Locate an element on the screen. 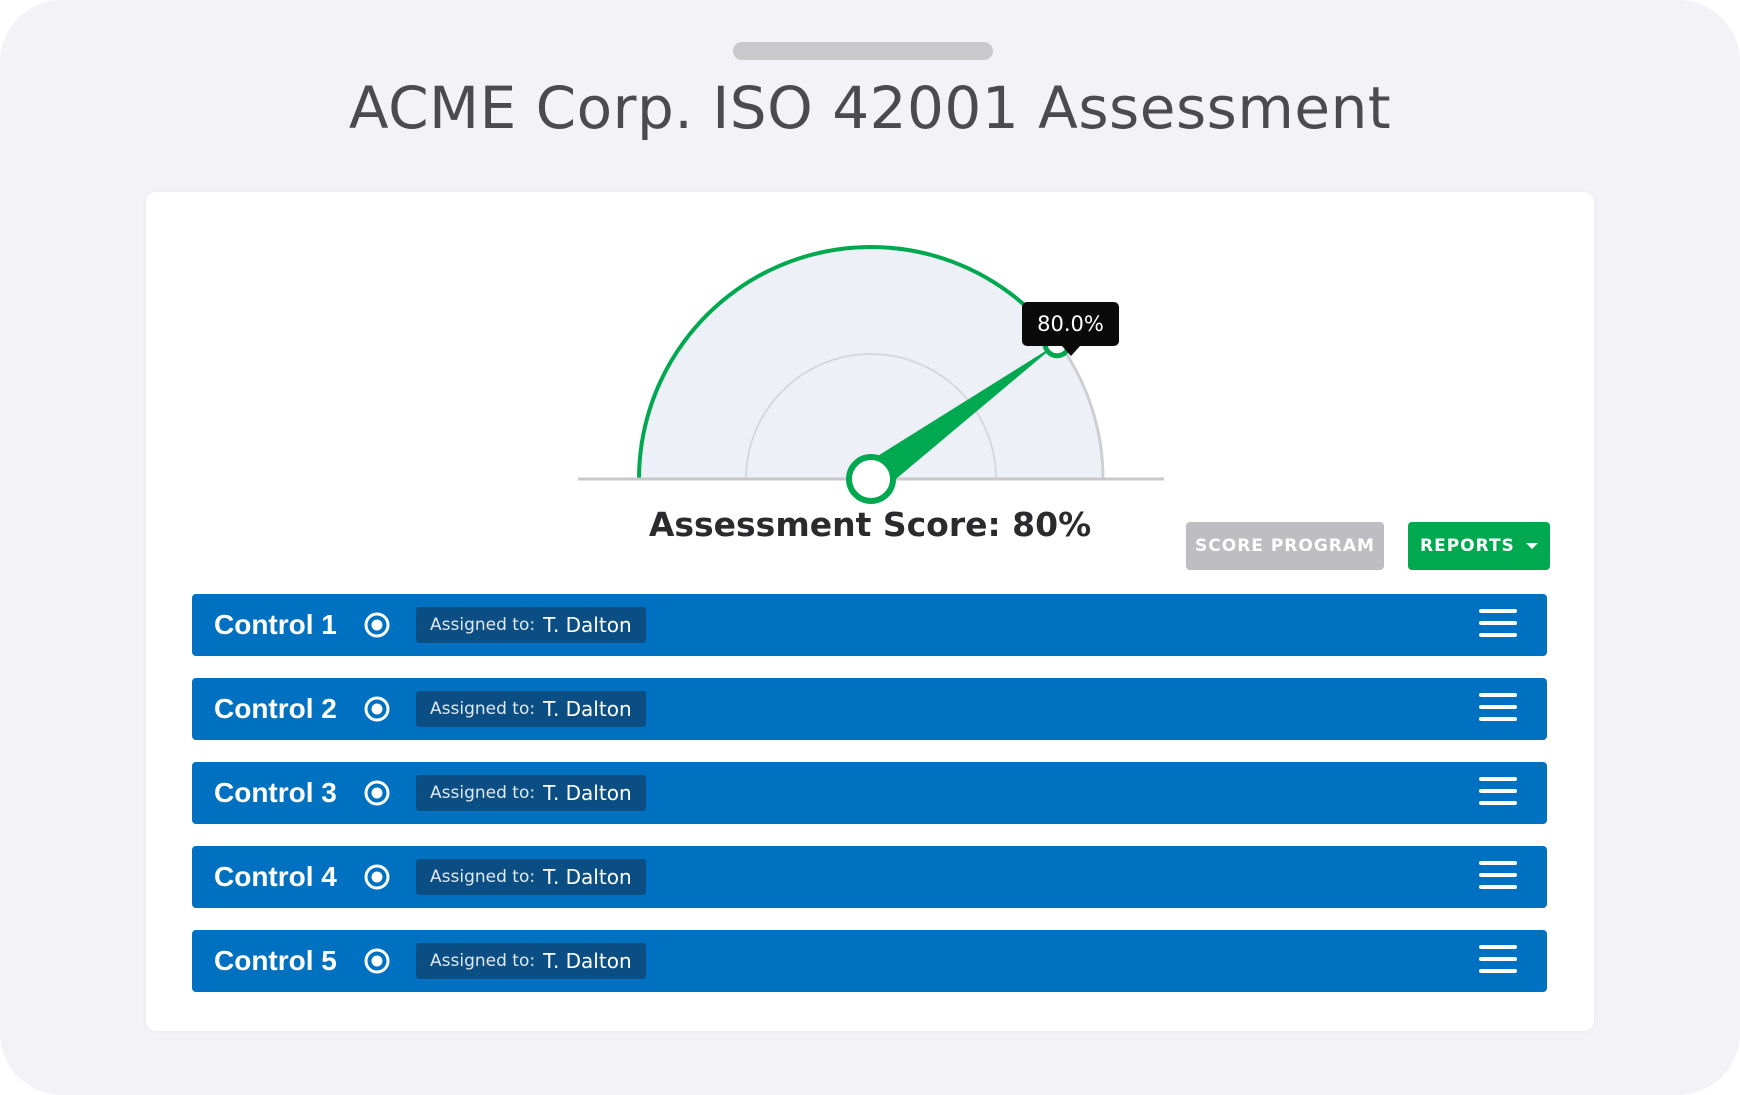  score-gauge is located at coordinates (871, 374).